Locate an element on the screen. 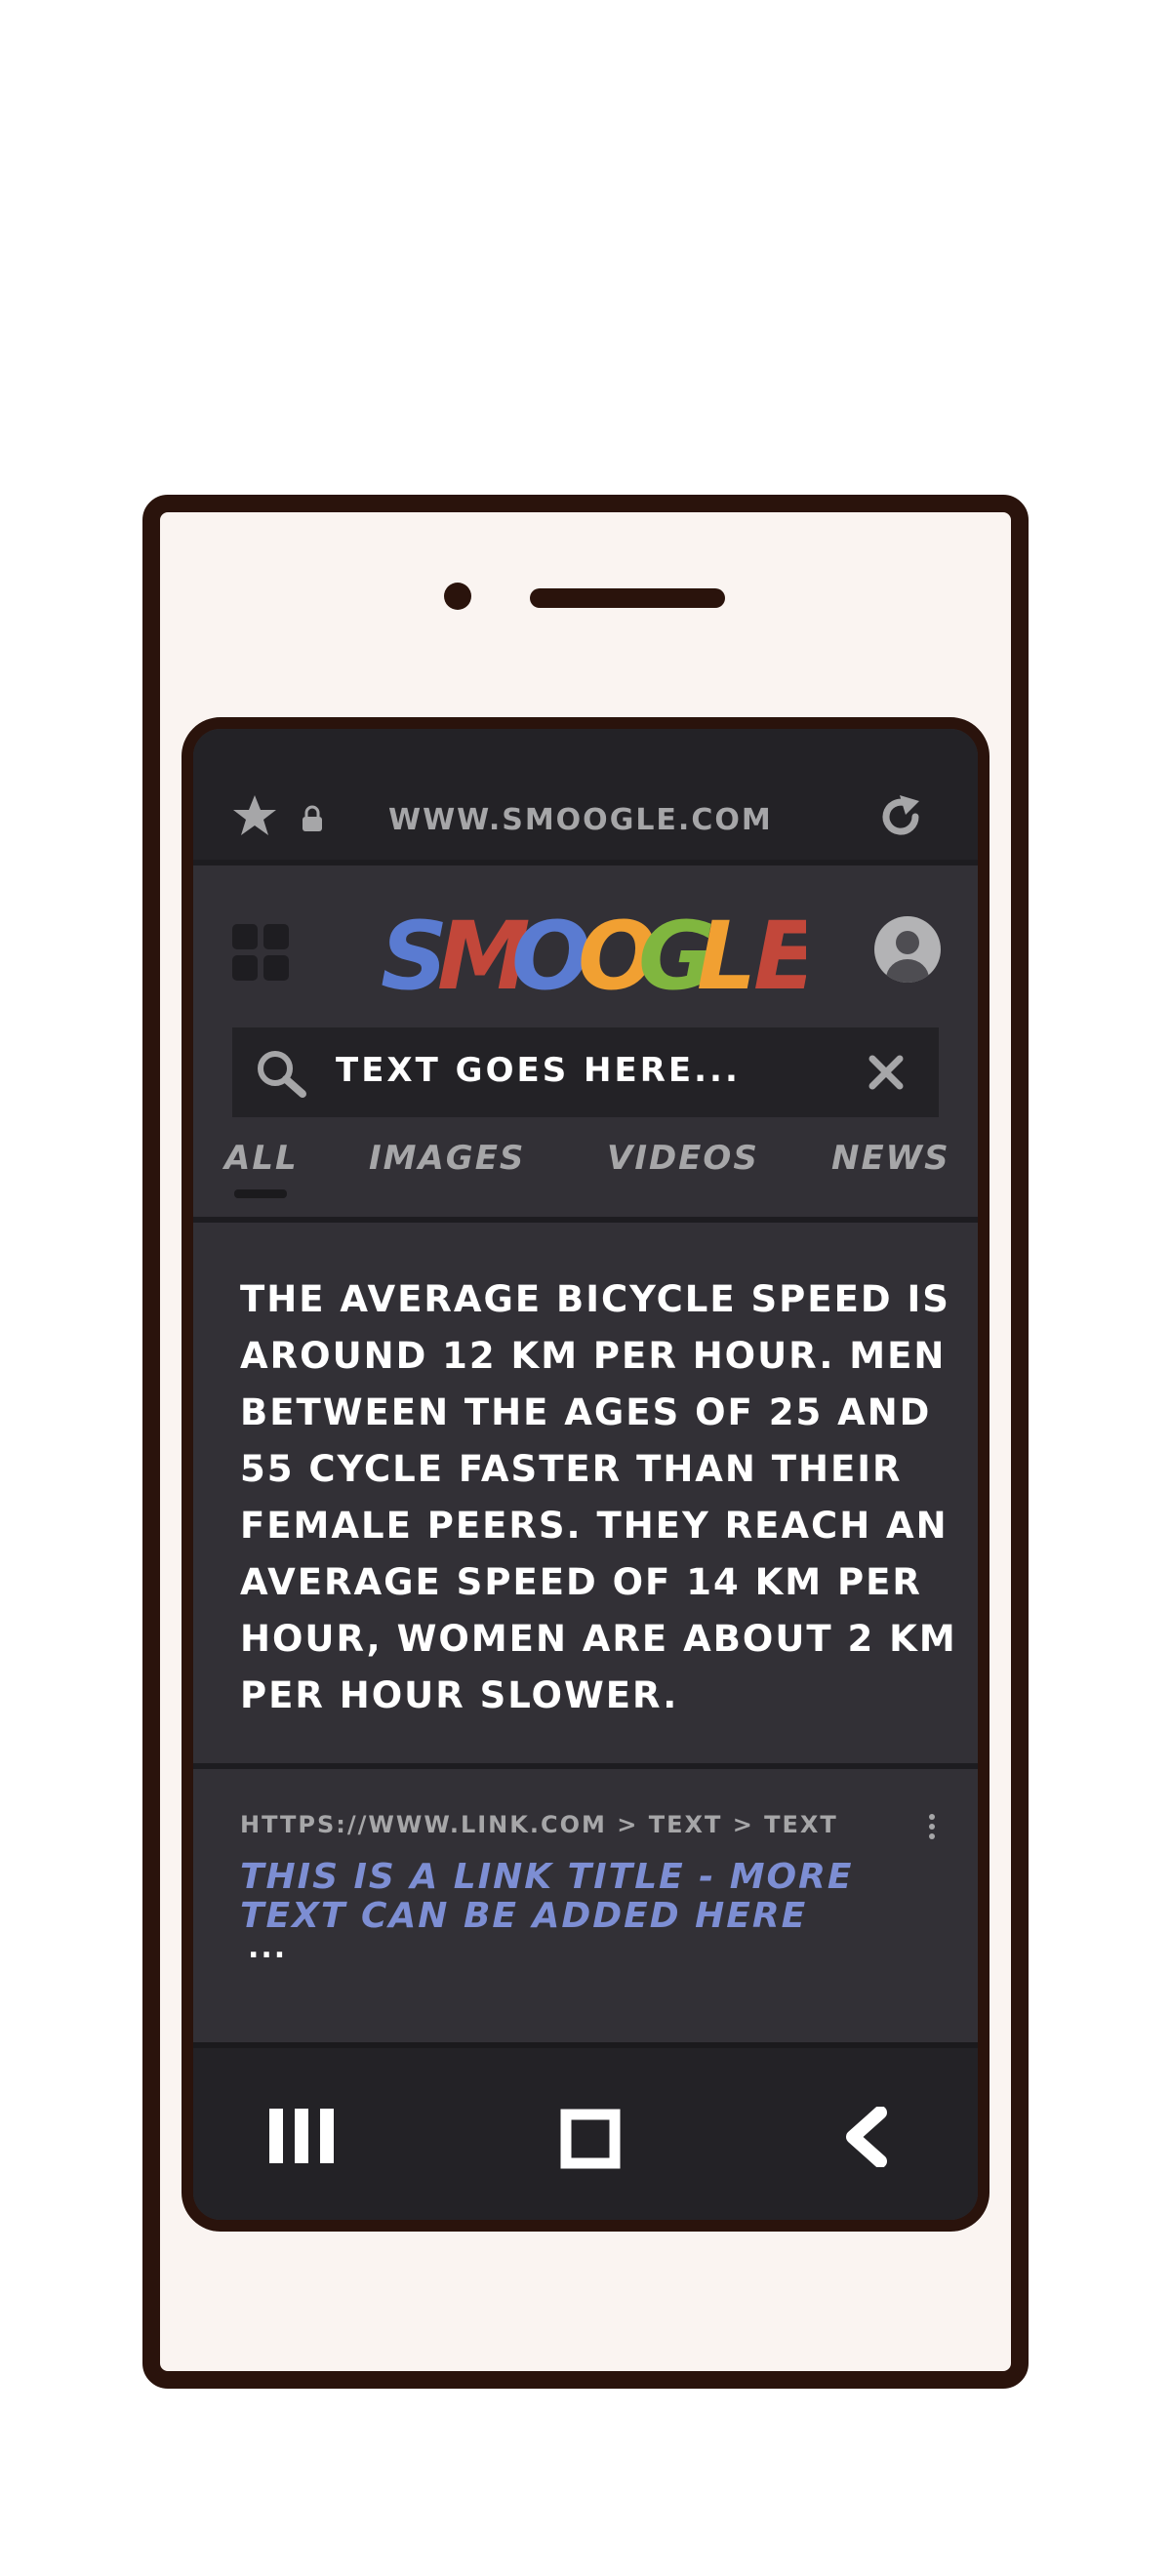 Image resolution: width=1171 pixels, height=2576 pixels. tab-videos: VIDEOS is located at coordinates (683, 1158).